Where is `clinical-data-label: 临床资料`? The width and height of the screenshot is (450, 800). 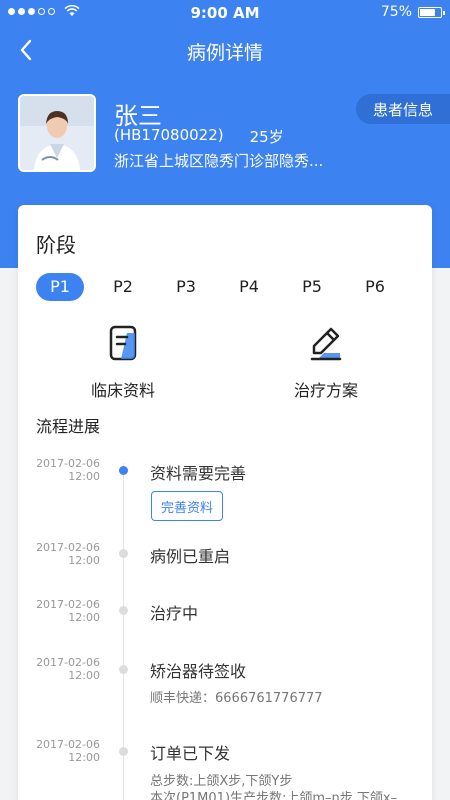
clinical-data-label: 临床资料 is located at coordinates (122, 390).